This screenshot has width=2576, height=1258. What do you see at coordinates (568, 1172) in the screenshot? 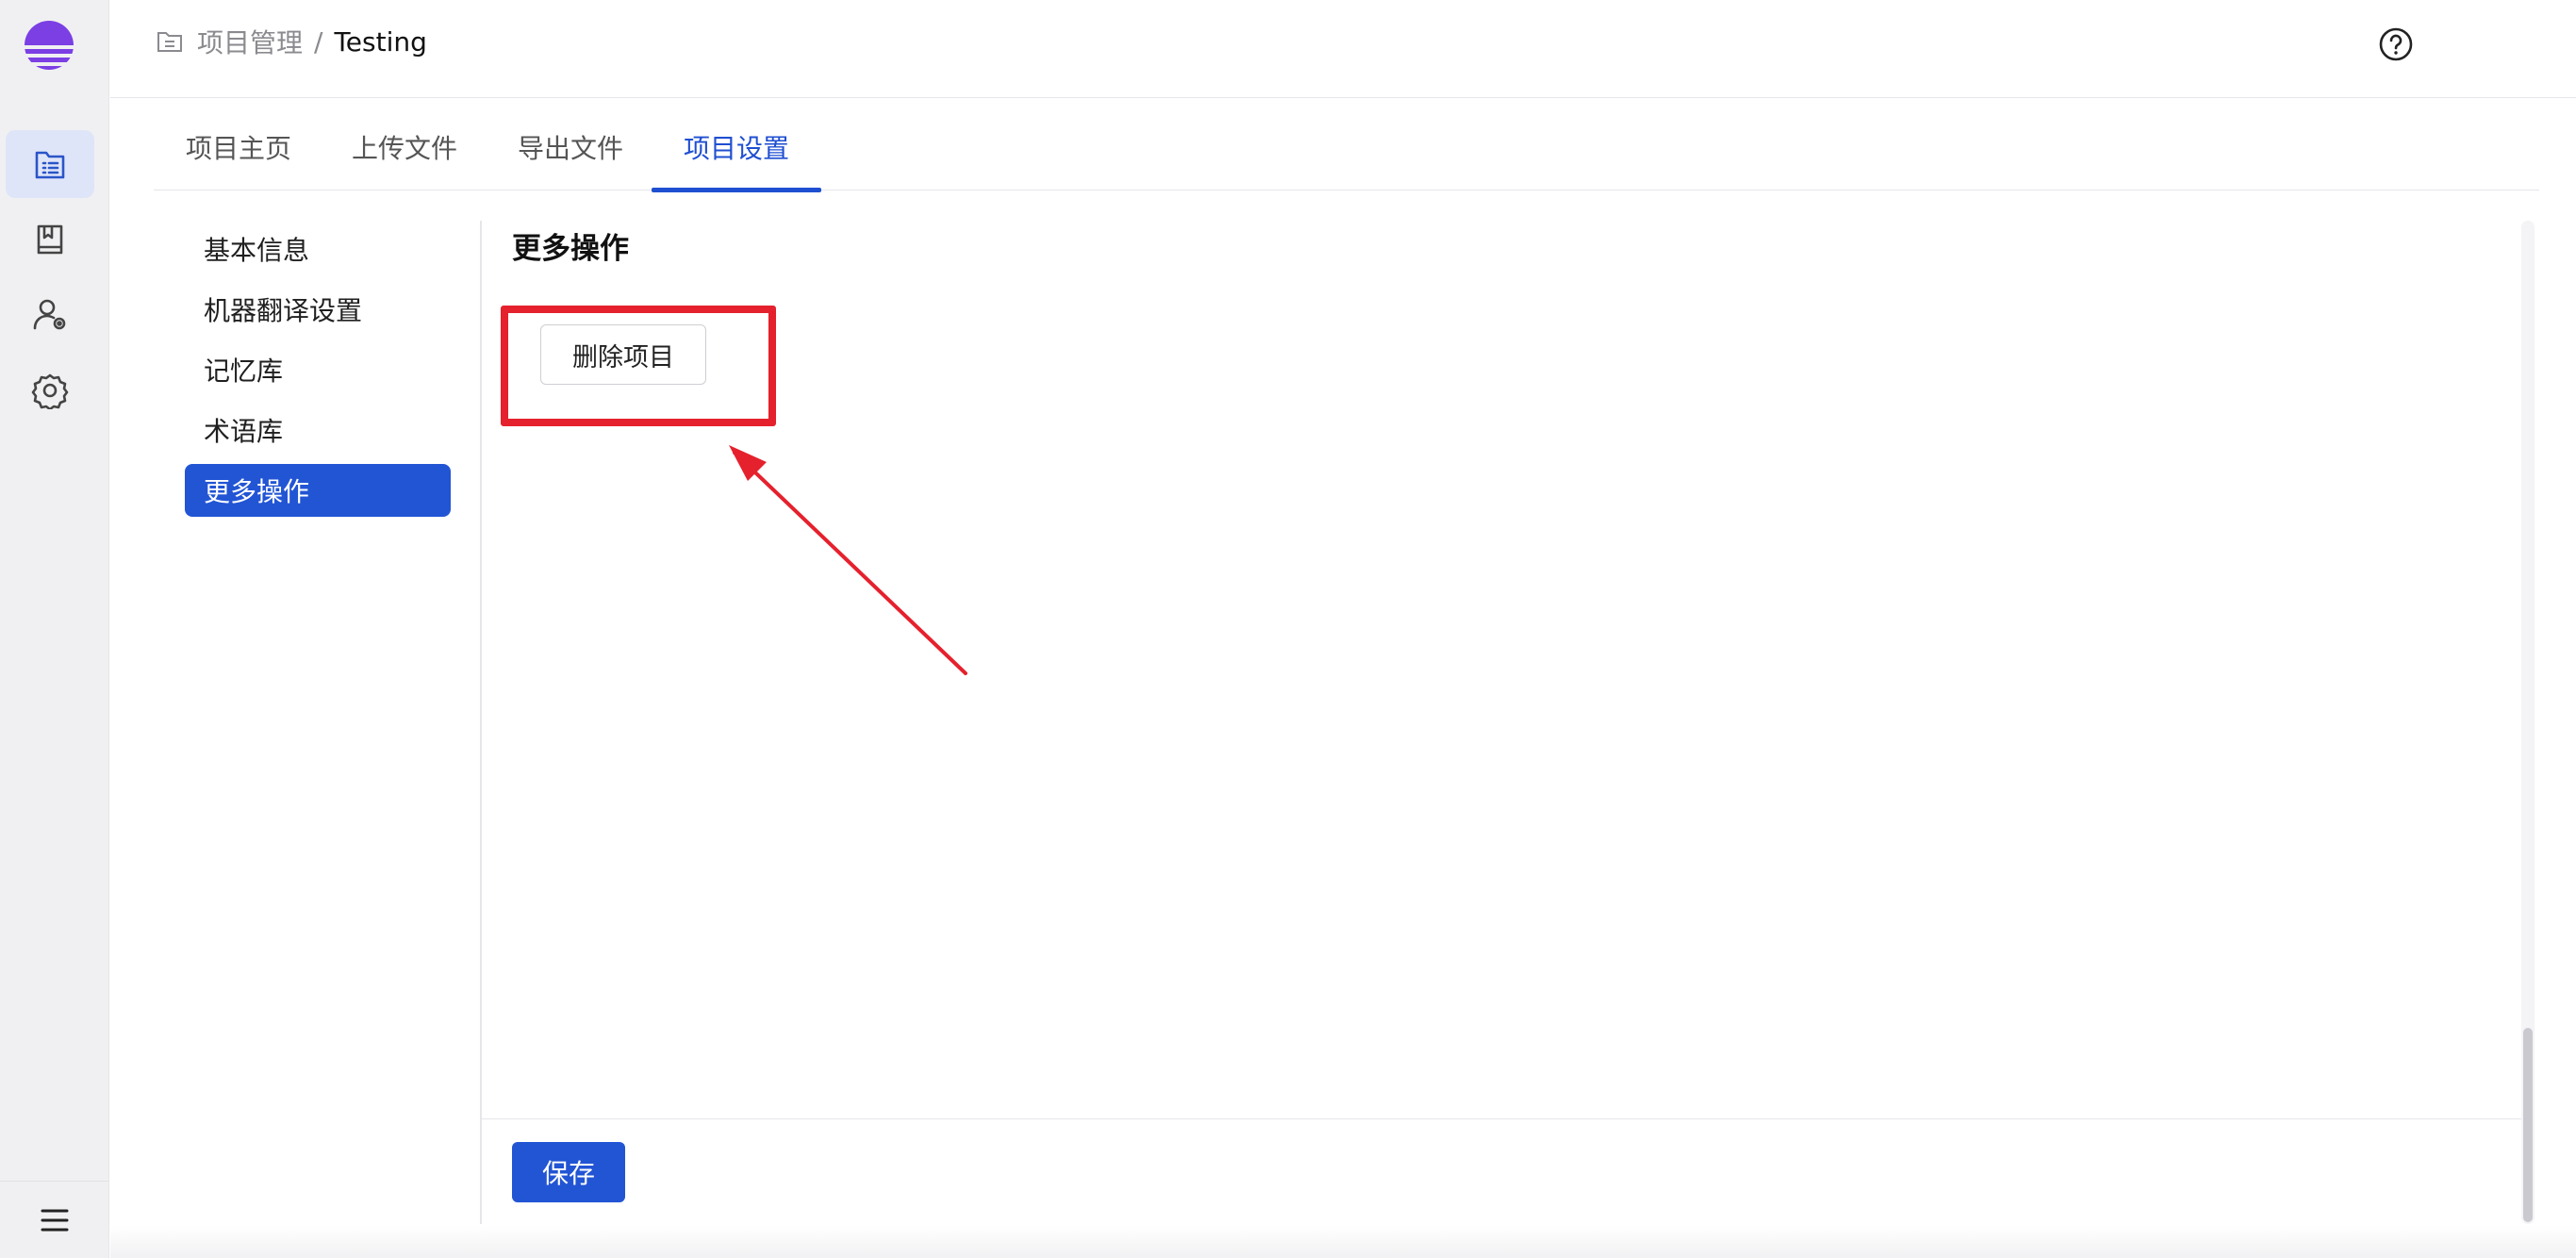
I see `save-button: 保存` at bounding box center [568, 1172].